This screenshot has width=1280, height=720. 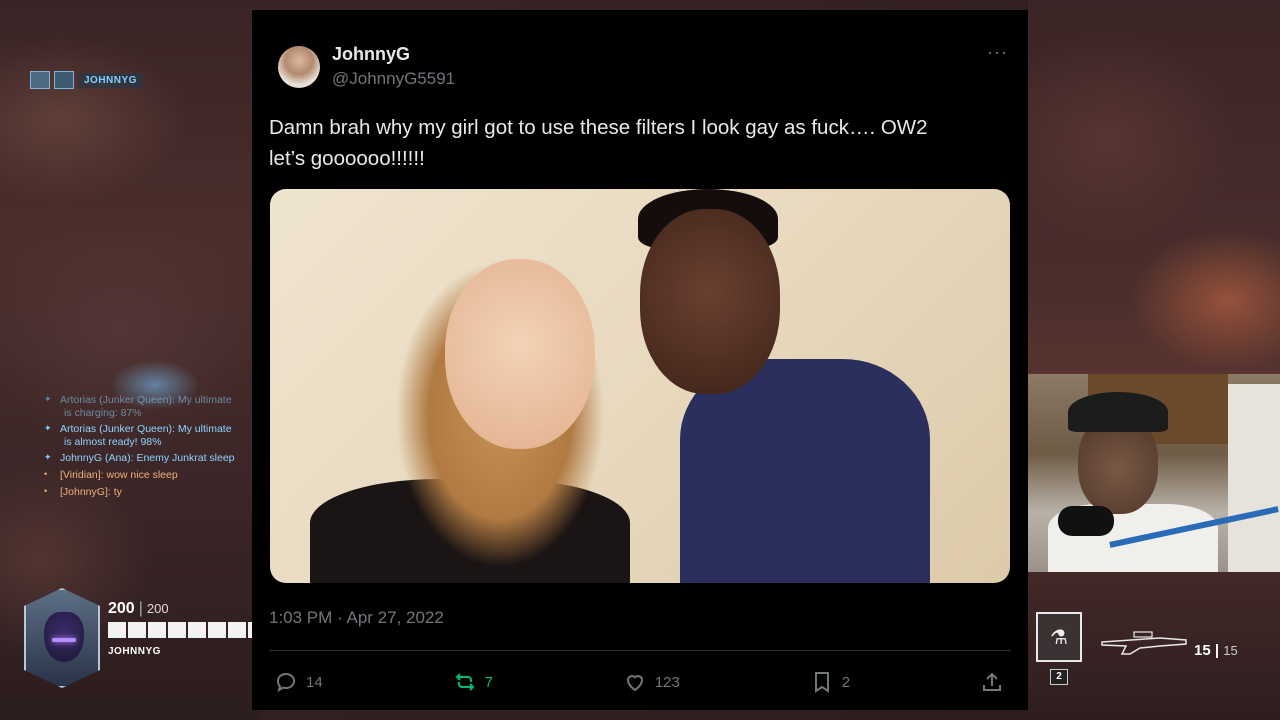 I want to click on fridge, so click(x=1254, y=478).